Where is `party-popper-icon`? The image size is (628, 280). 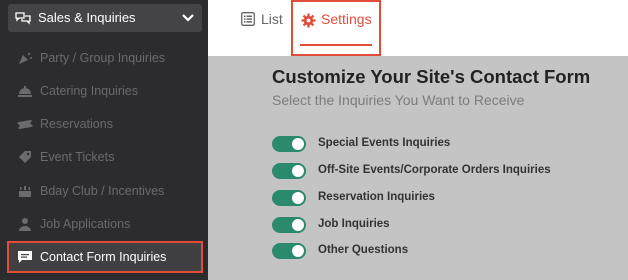 party-popper-icon is located at coordinates (25, 58).